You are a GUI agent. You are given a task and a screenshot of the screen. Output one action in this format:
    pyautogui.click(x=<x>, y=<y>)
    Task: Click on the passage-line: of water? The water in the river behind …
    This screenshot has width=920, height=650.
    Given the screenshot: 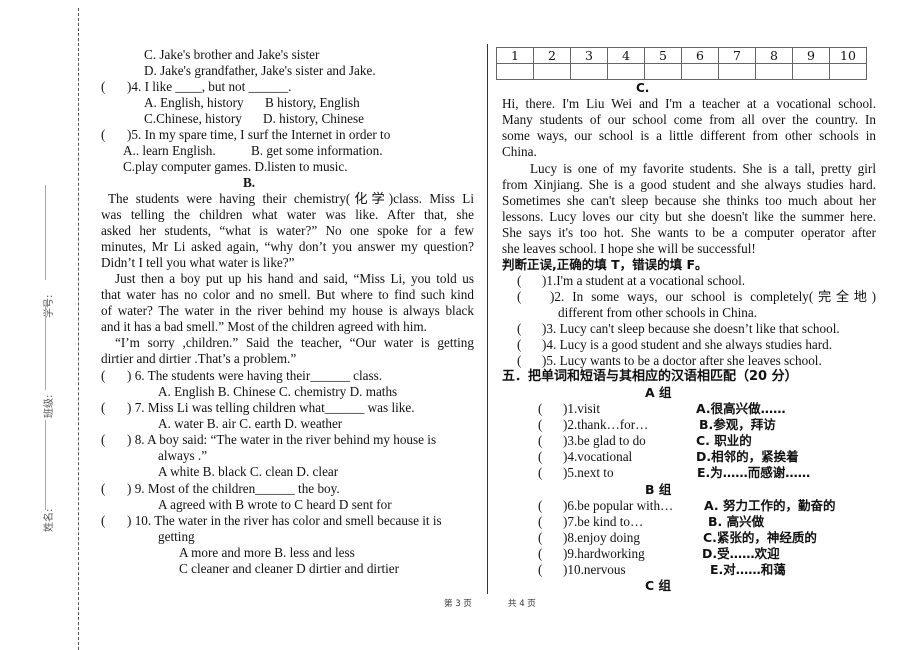 What is the action you would take?
    pyautogui.click(x=287, y=310)
    